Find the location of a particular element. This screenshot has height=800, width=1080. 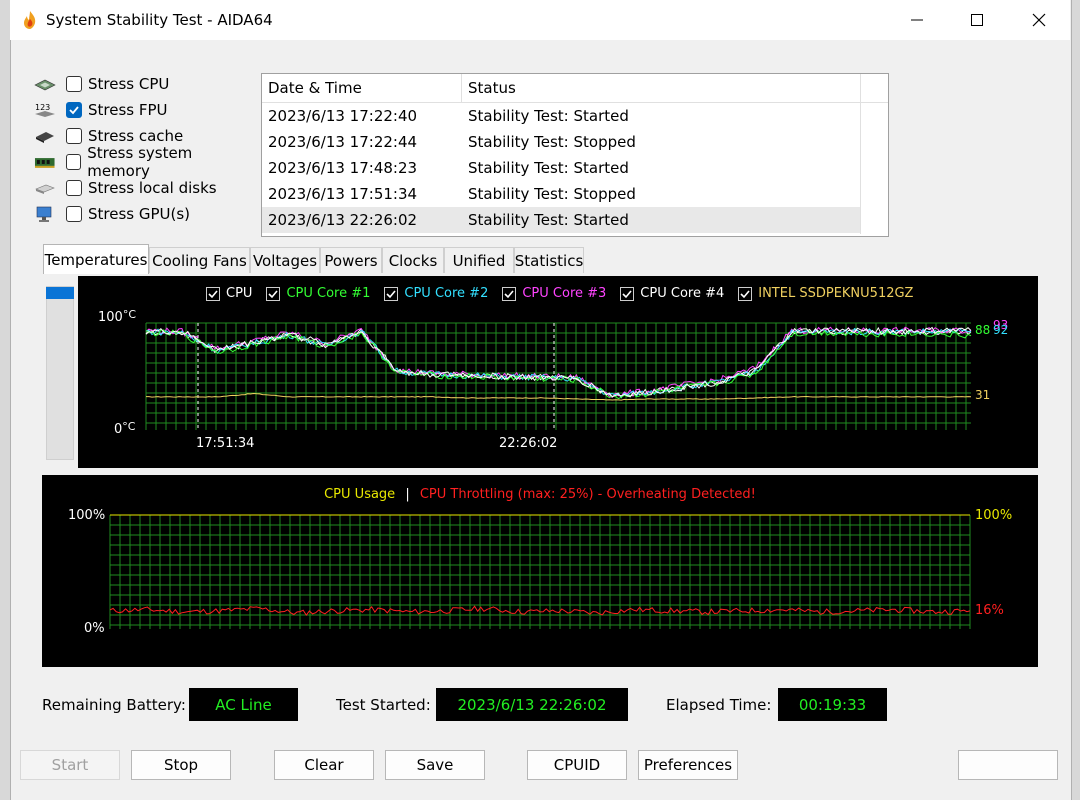

legend-label: INTEL SSDPEKNU512GZ is located at coordinates (836, 293).